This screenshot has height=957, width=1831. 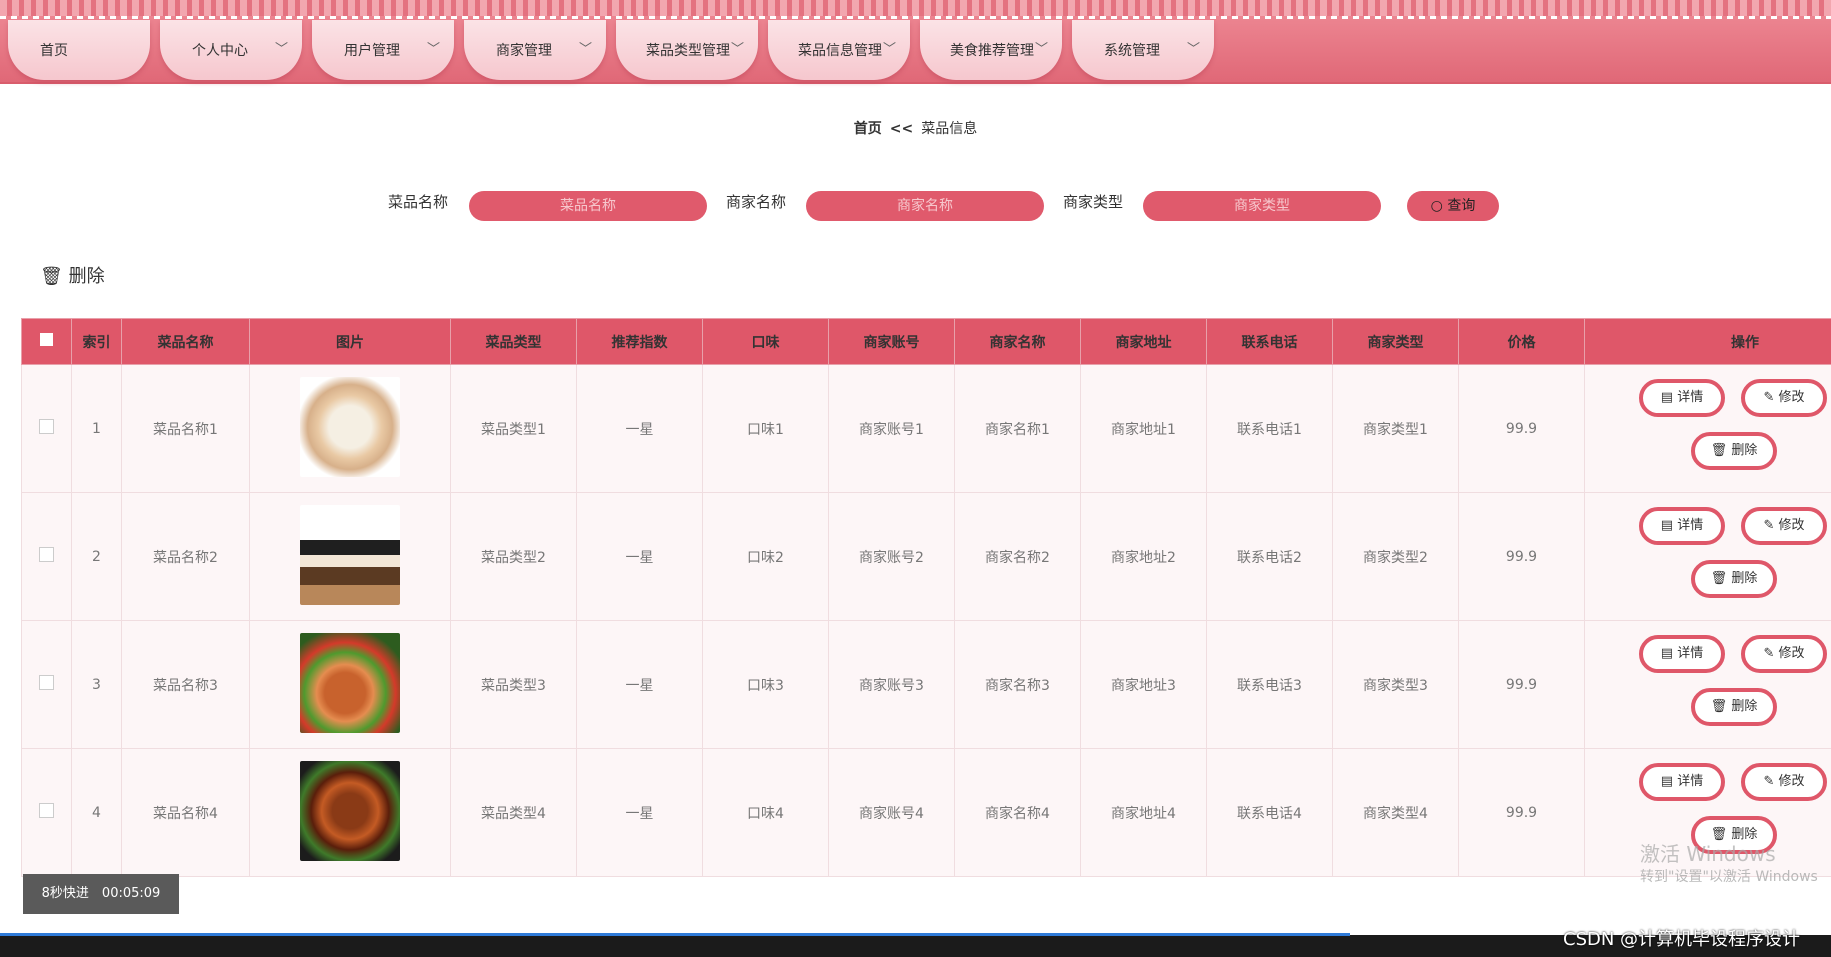 What do you see at coordinates (46, 341) in the screenshot?
I see `select-all-checkbox` at bounding box center [46, 341].